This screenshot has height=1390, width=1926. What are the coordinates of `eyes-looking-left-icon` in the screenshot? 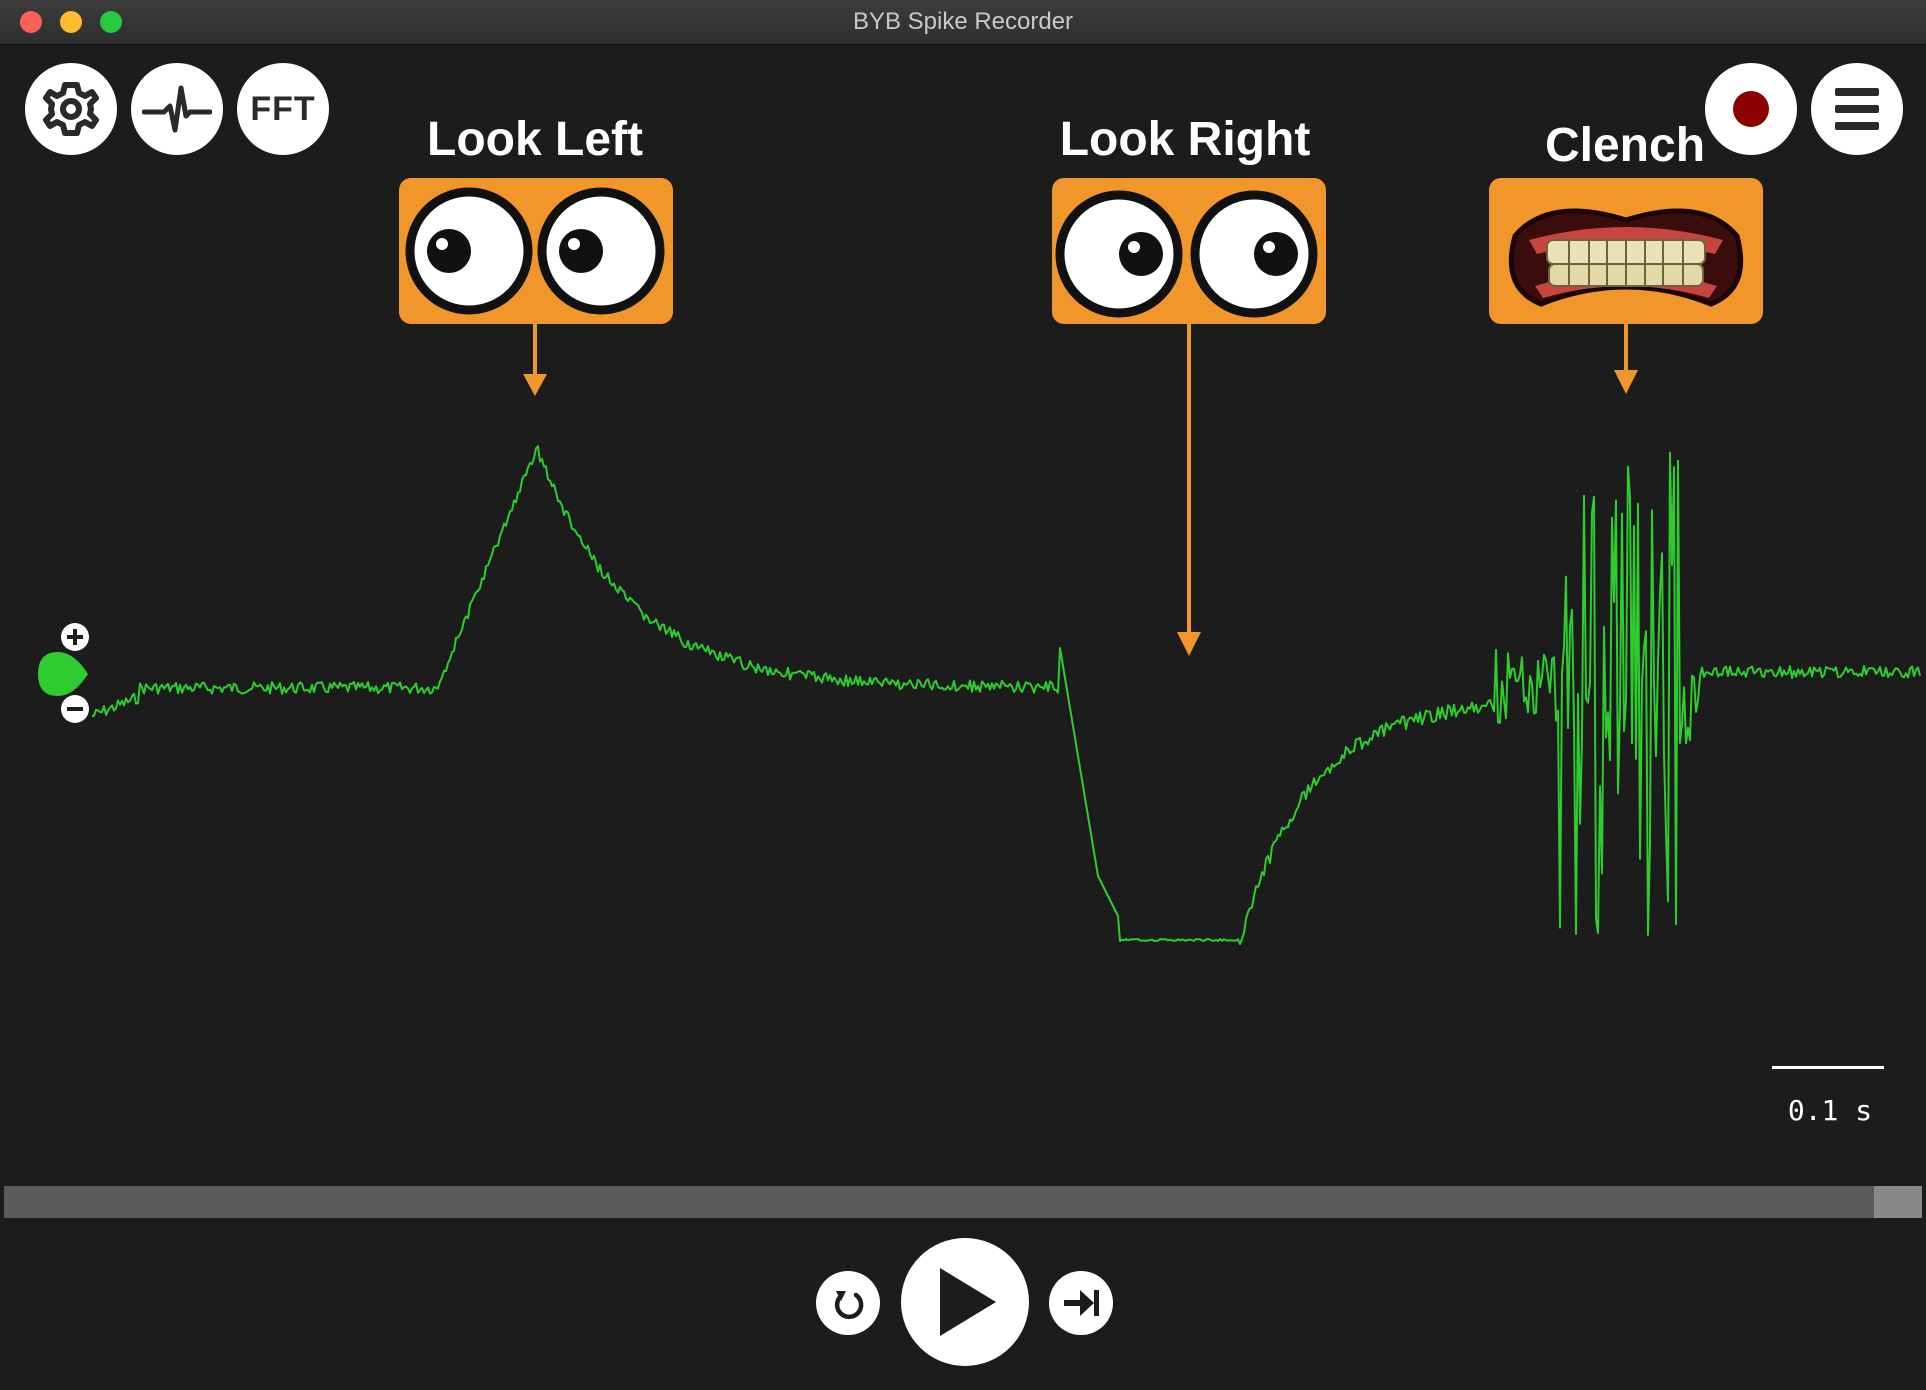 It's located at (535, 251).